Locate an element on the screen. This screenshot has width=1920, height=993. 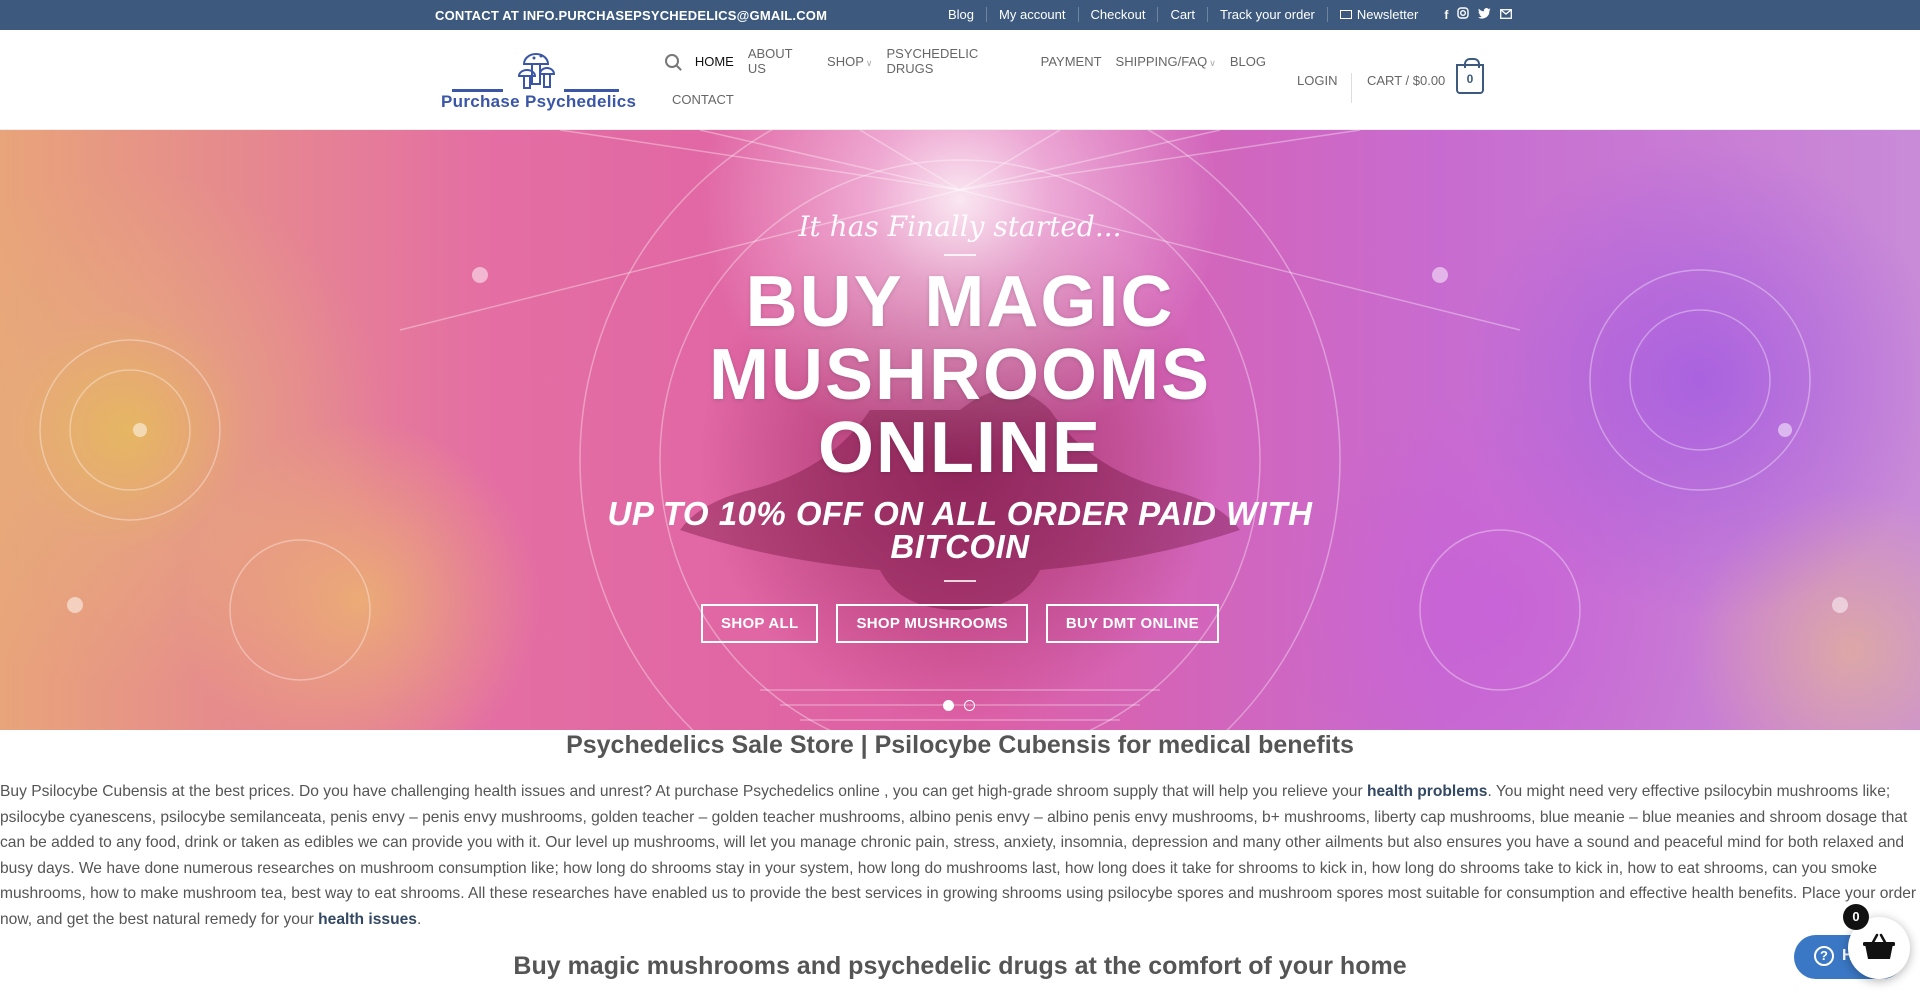
hero-offer-line1: UP TO 10% OFF ON ALL ORDER PAID WITH is located at coordinates (960, 513).